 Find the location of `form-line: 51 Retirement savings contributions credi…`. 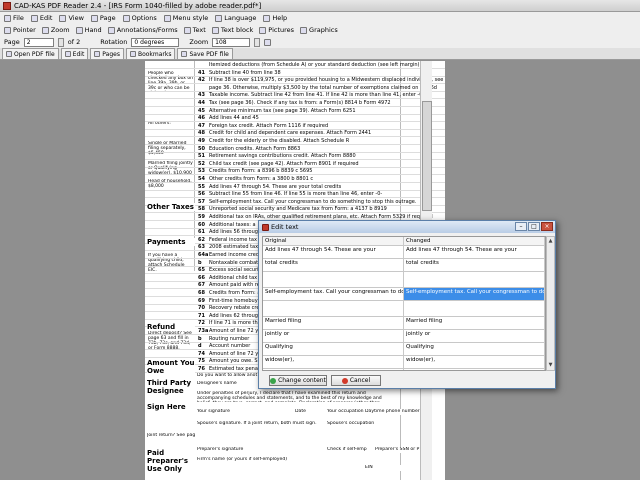

form-line: 51 Retirement savings contributions credi… is located at coordinates (295, 157).